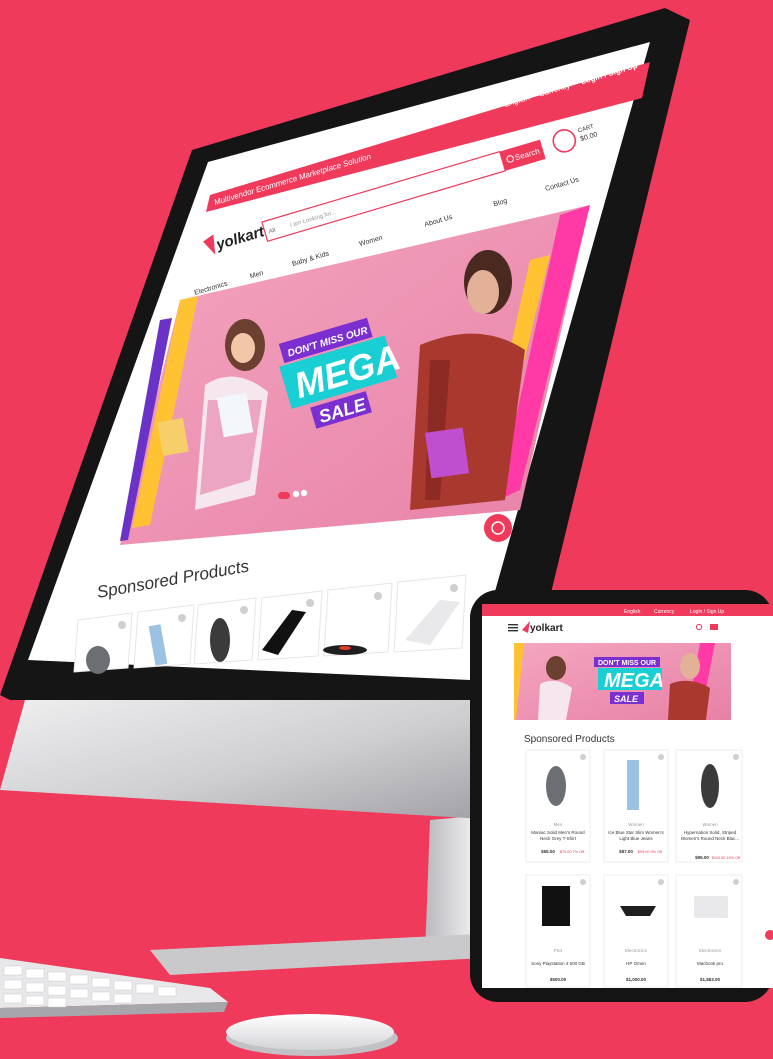 This screenshot has height=1059, width=773. What do you see at coordinates (710, 979) in the screenshot?
I see `product-price: $1,863.00` at bounding box center [710, 979].